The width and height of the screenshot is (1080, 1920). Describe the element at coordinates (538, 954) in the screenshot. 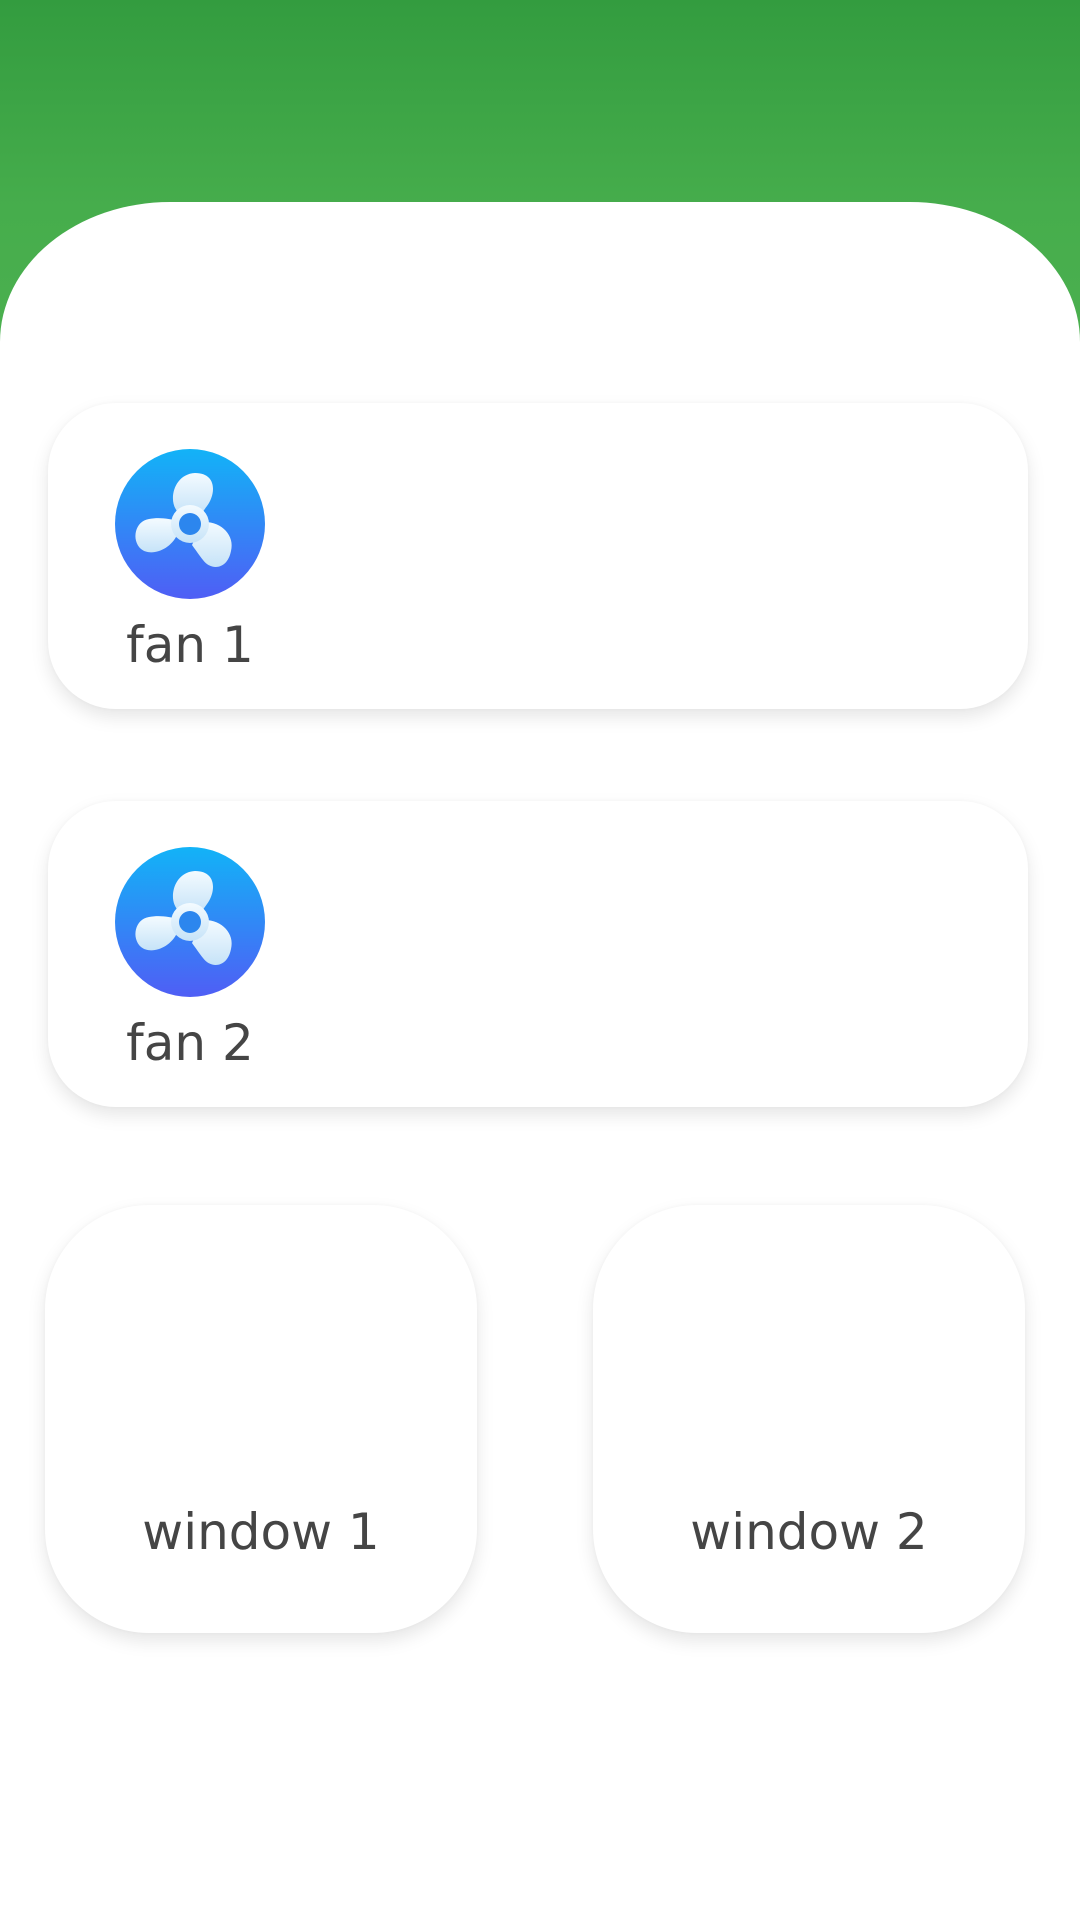

I see `fan-card-2: fan 2` at that location.